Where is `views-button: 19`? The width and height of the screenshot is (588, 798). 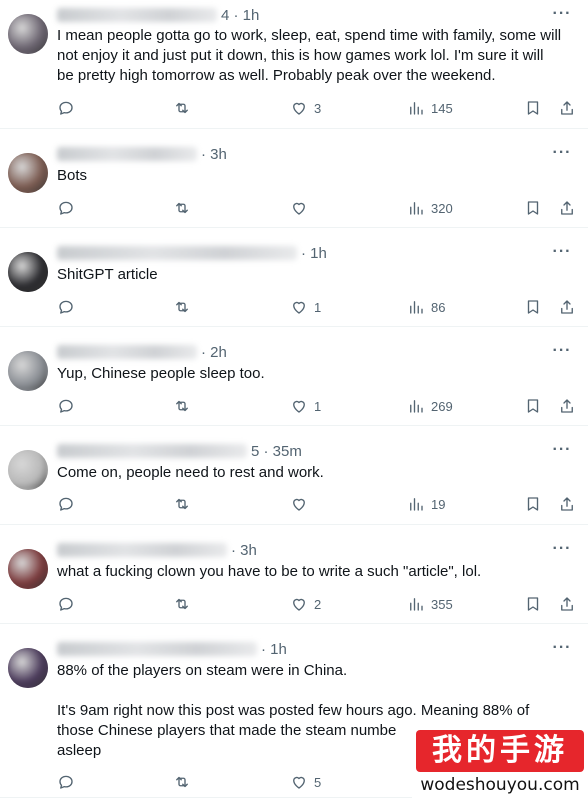 views-button: 19 is located at coordinates (426, 504).